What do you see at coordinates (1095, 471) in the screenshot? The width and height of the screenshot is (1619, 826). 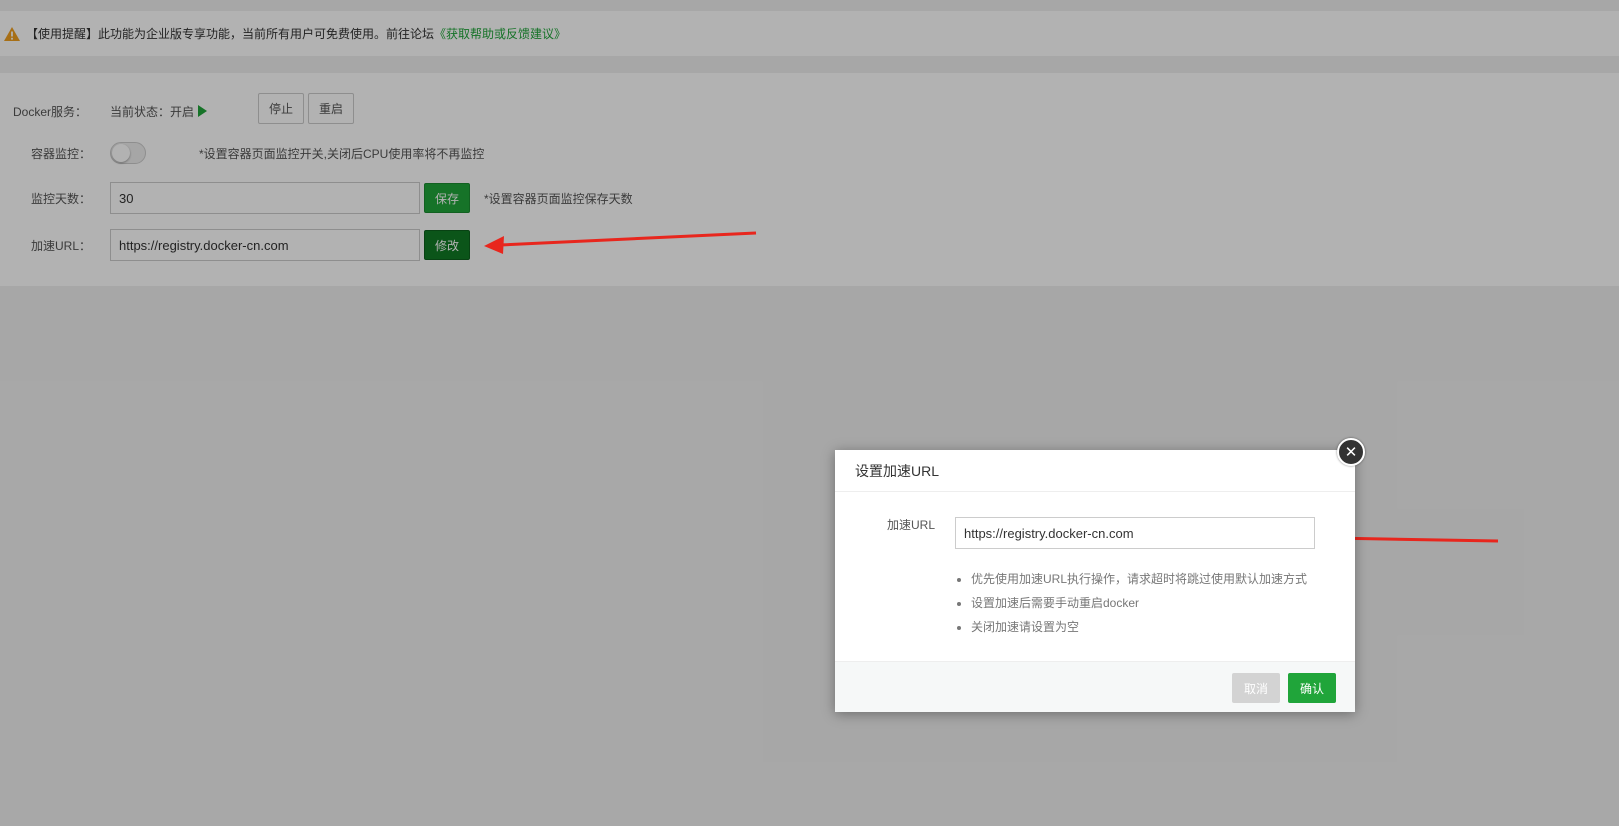 I see `dialog-title: 设置加速URL` at bounding box center [1095, 471].